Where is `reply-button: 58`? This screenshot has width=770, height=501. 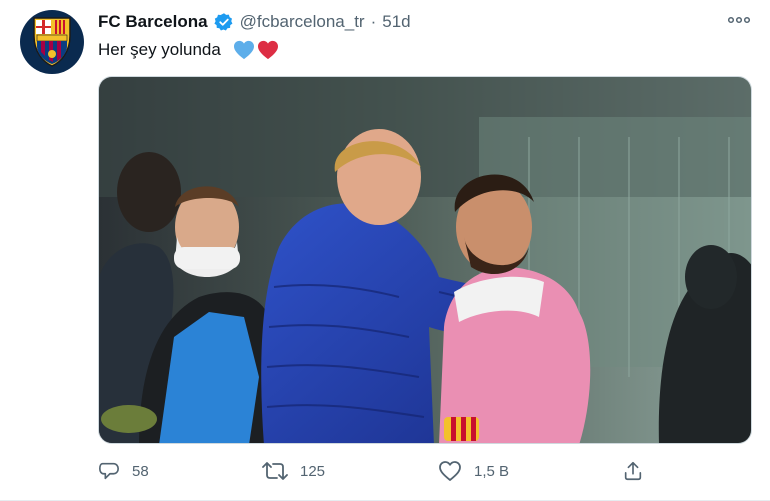
reply-button: 58 is located at coordinates (123, 471).